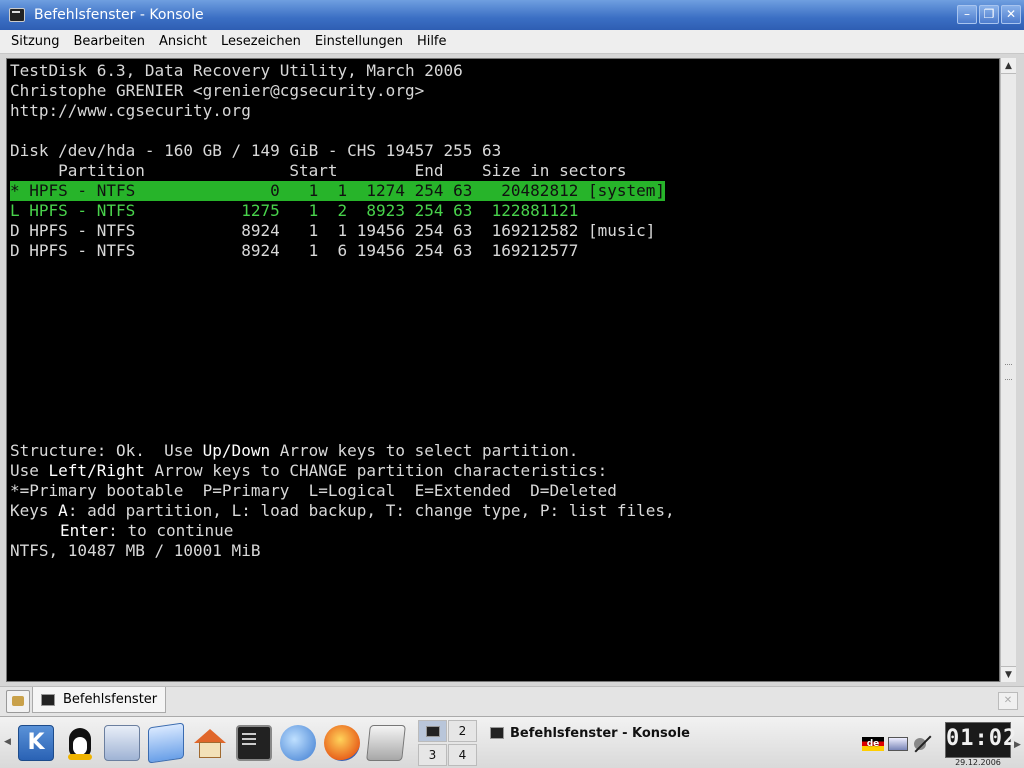  Describe the element at coordinates (386, 743) in the screenshot. I see `office-launcher-icon` at that location.